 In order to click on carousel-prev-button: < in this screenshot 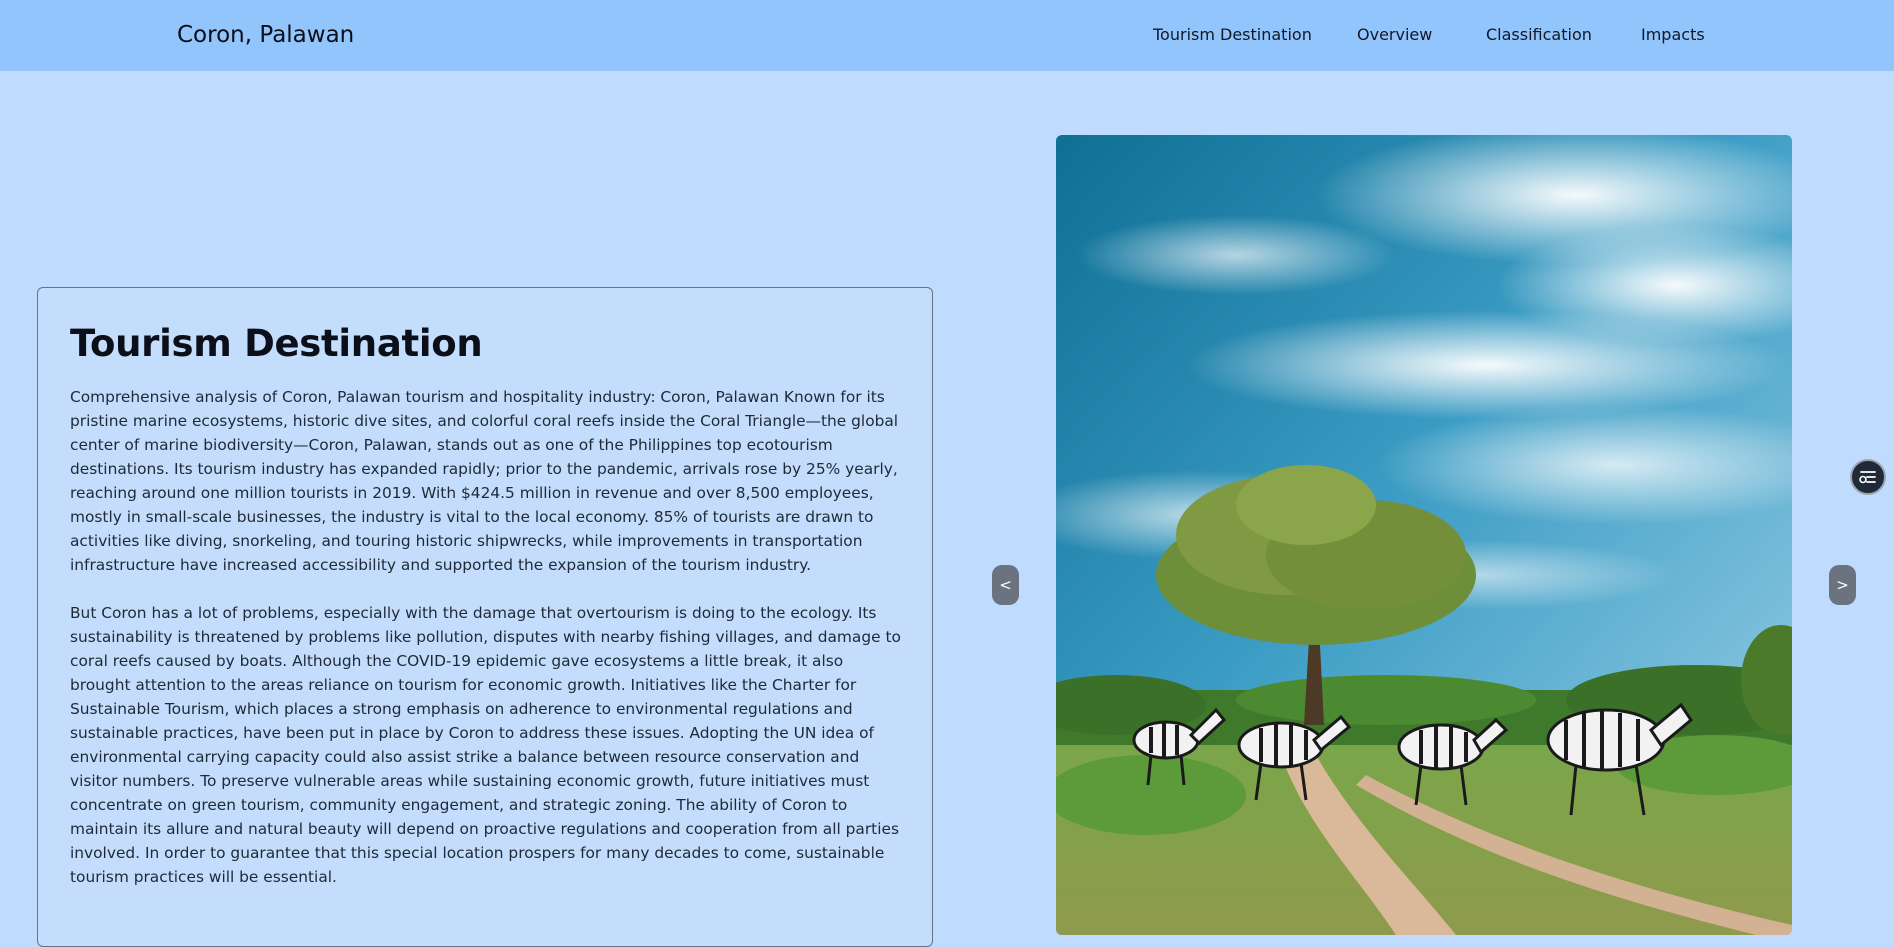, I will do `click(1005, 585)`.